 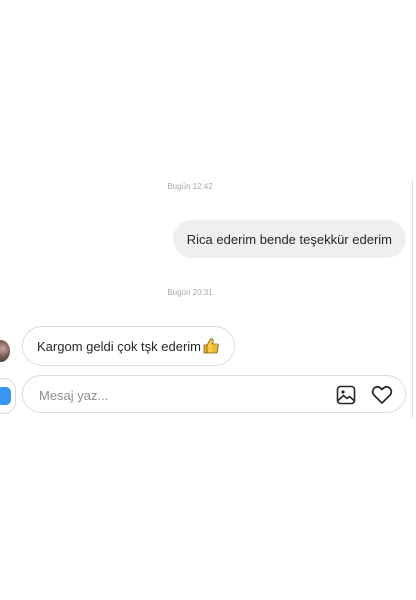 I want to click on message-timestamp: Bugün 12:42, so click(x=190, y=186).